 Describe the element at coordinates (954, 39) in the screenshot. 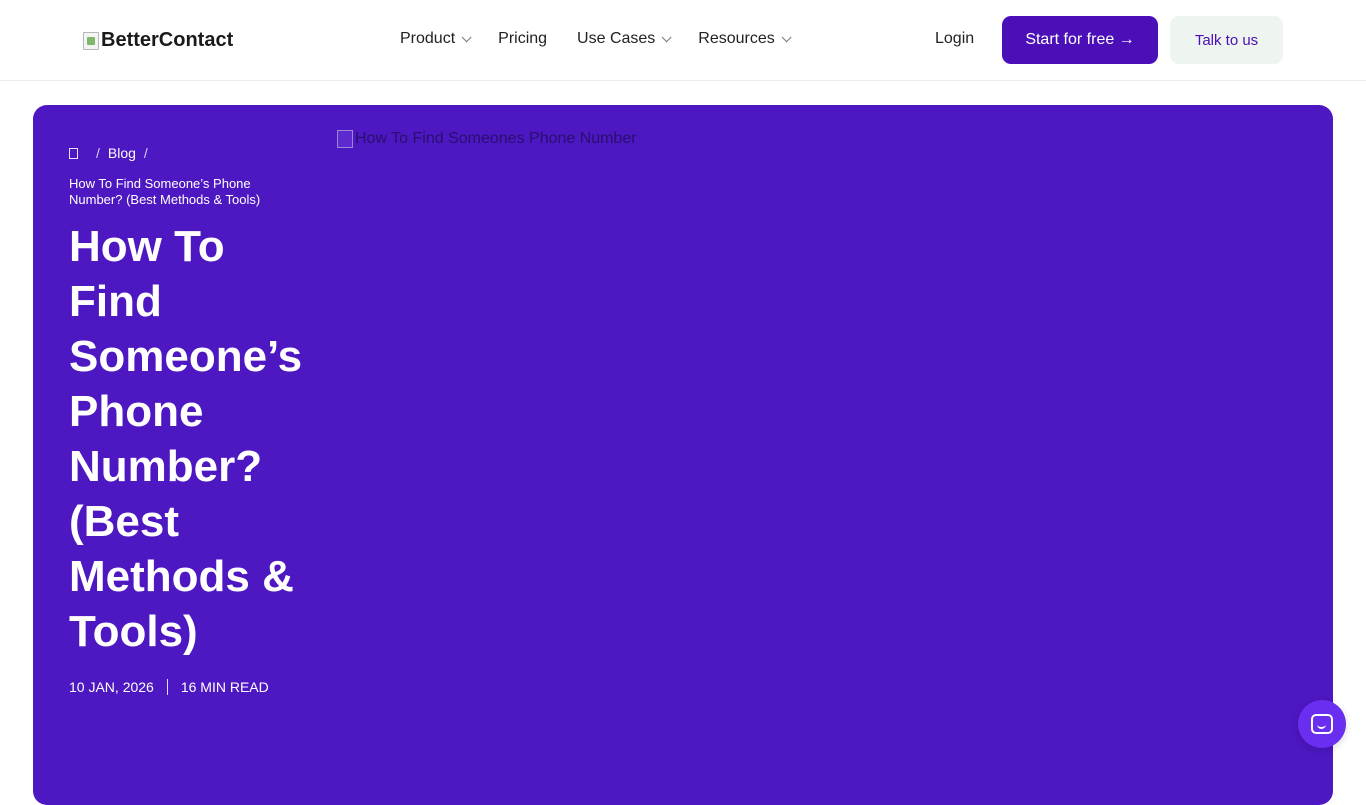

I see `login-link: Login` at that location.